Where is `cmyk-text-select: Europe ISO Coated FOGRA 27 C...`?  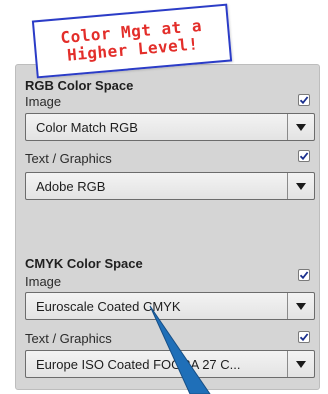 cmyk-text-select: Europe ISO Coated FOGRA 27 C... is located at coordinates (170, 364).